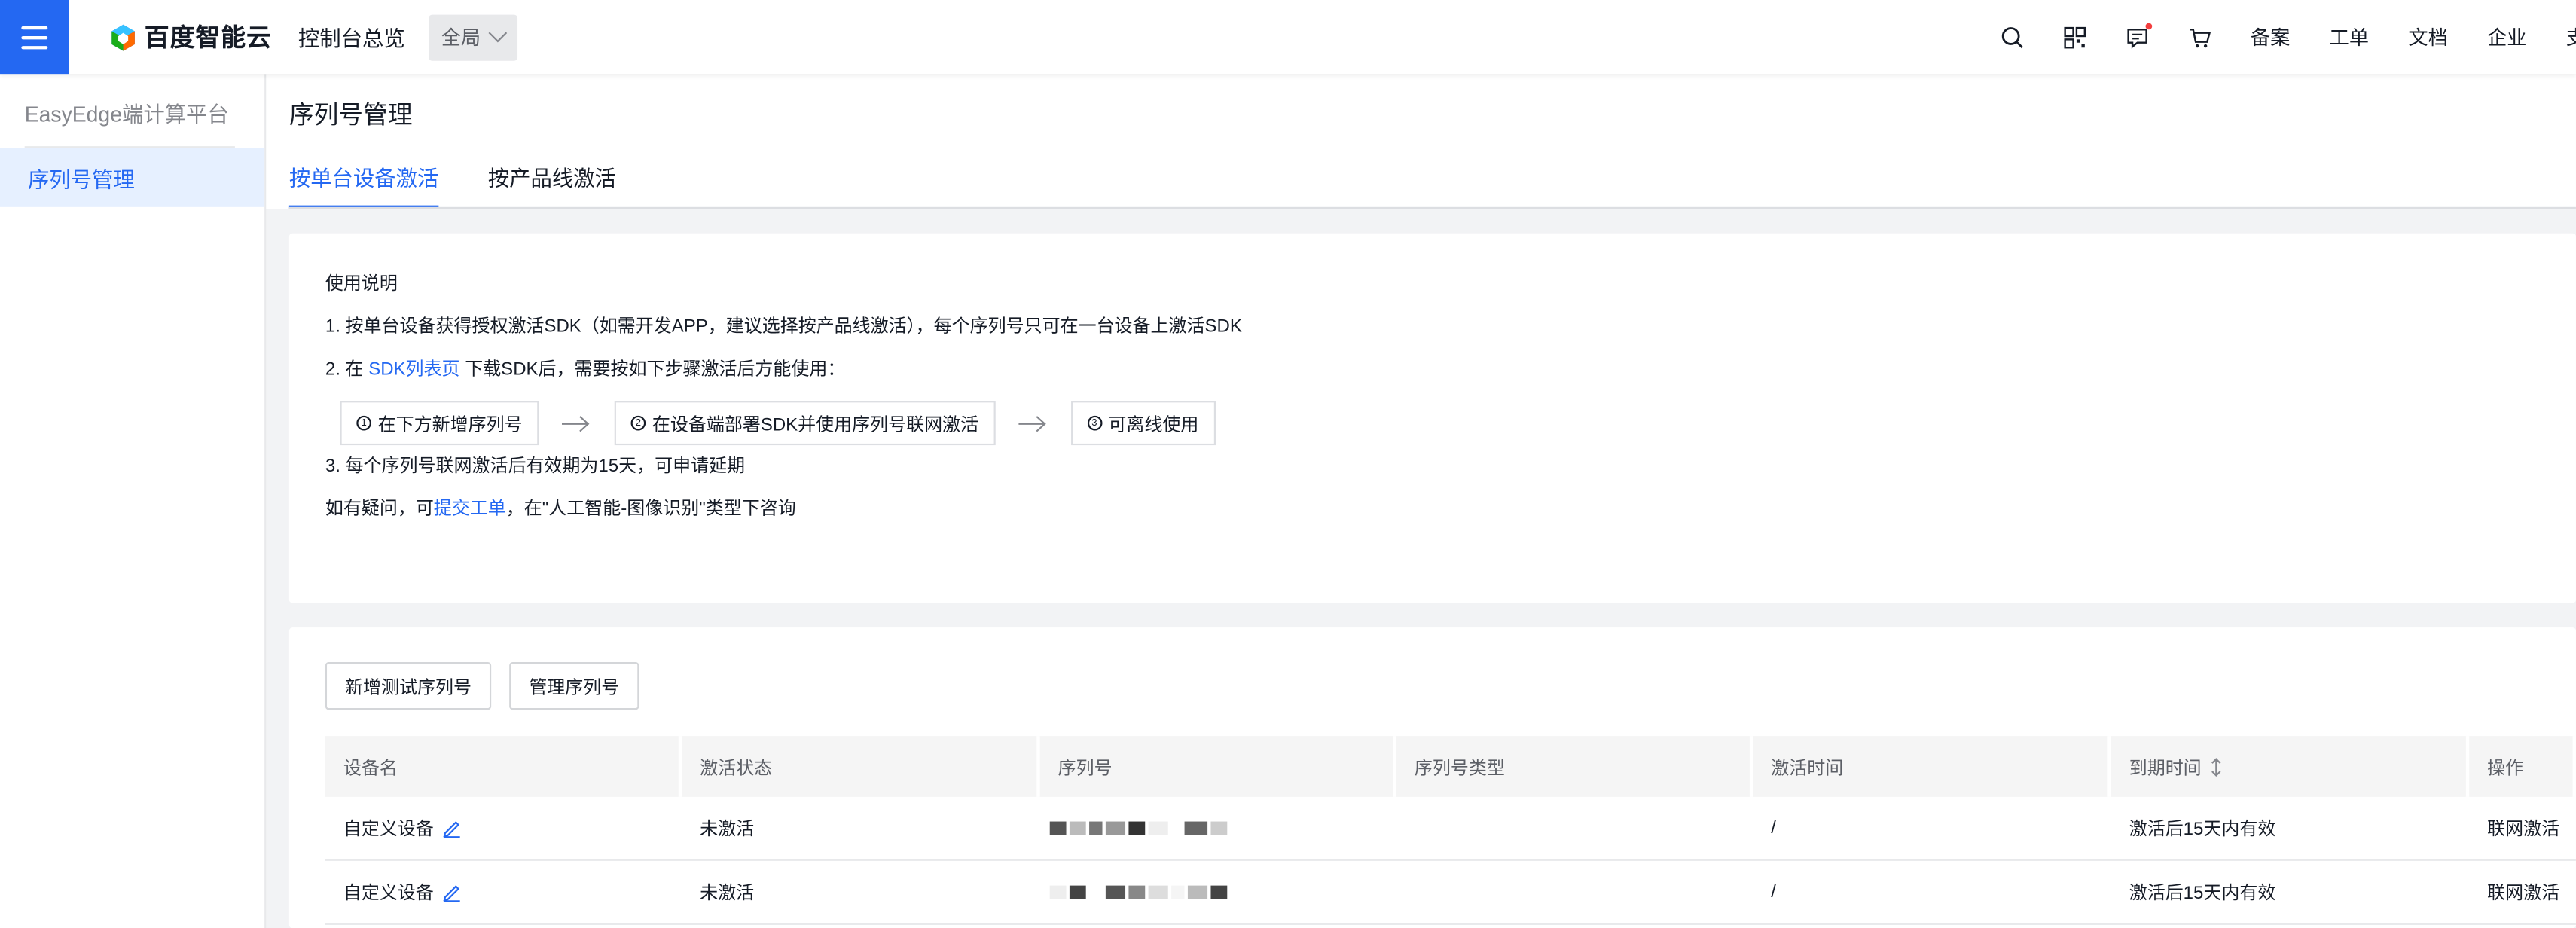  I want to click on tab-single-device: 按单台设备激活, so click(364, 185).